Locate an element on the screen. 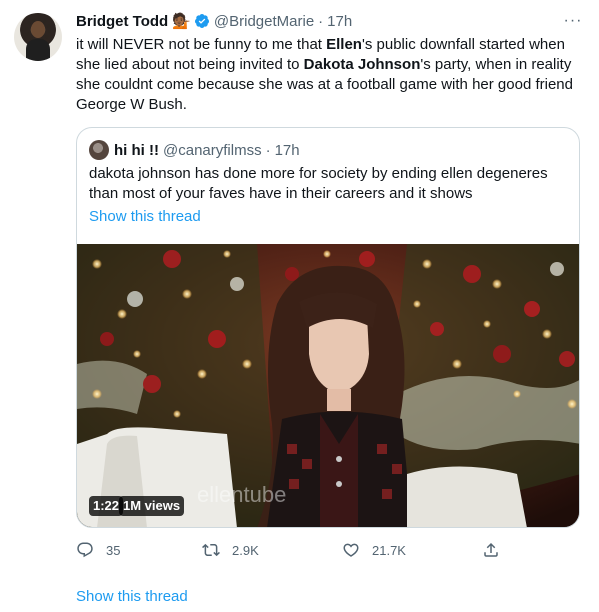  video-views-badge: 1M views is located at coordinates (152, 506).